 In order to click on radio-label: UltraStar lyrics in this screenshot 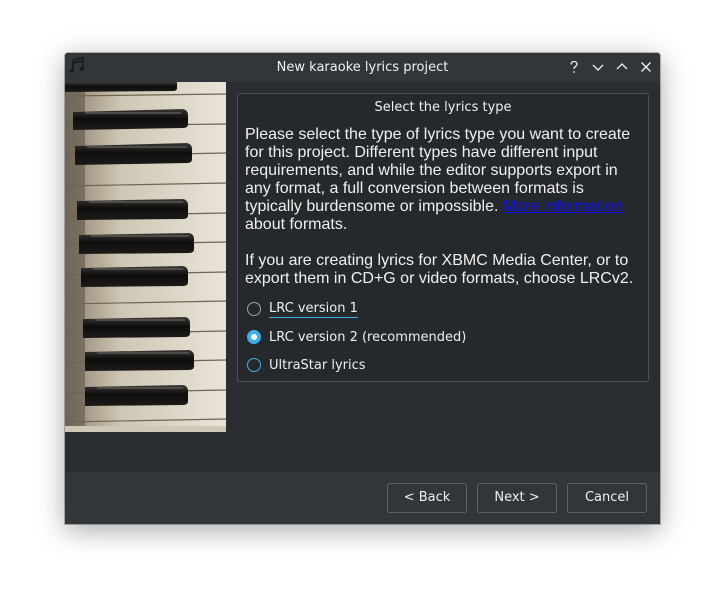, I will do `click(317, 365)`.